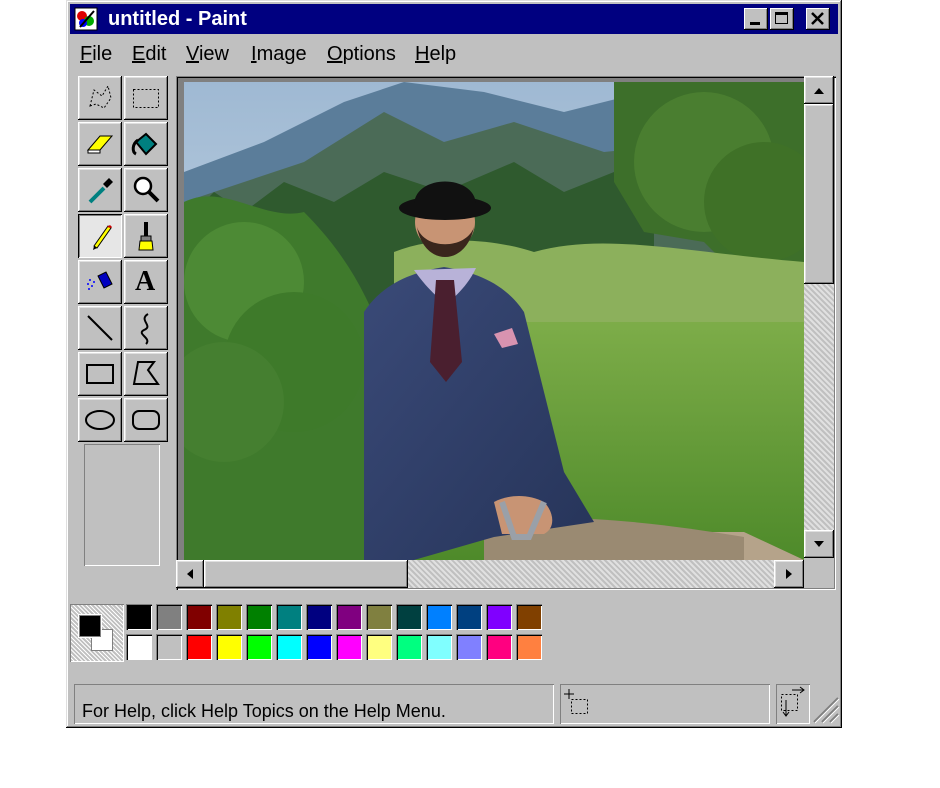 The image size is (940, 788). What do you see at coordinates (146, 374) in the screenshot?
I see `polygon-tool` at bounding box center [146, 374].